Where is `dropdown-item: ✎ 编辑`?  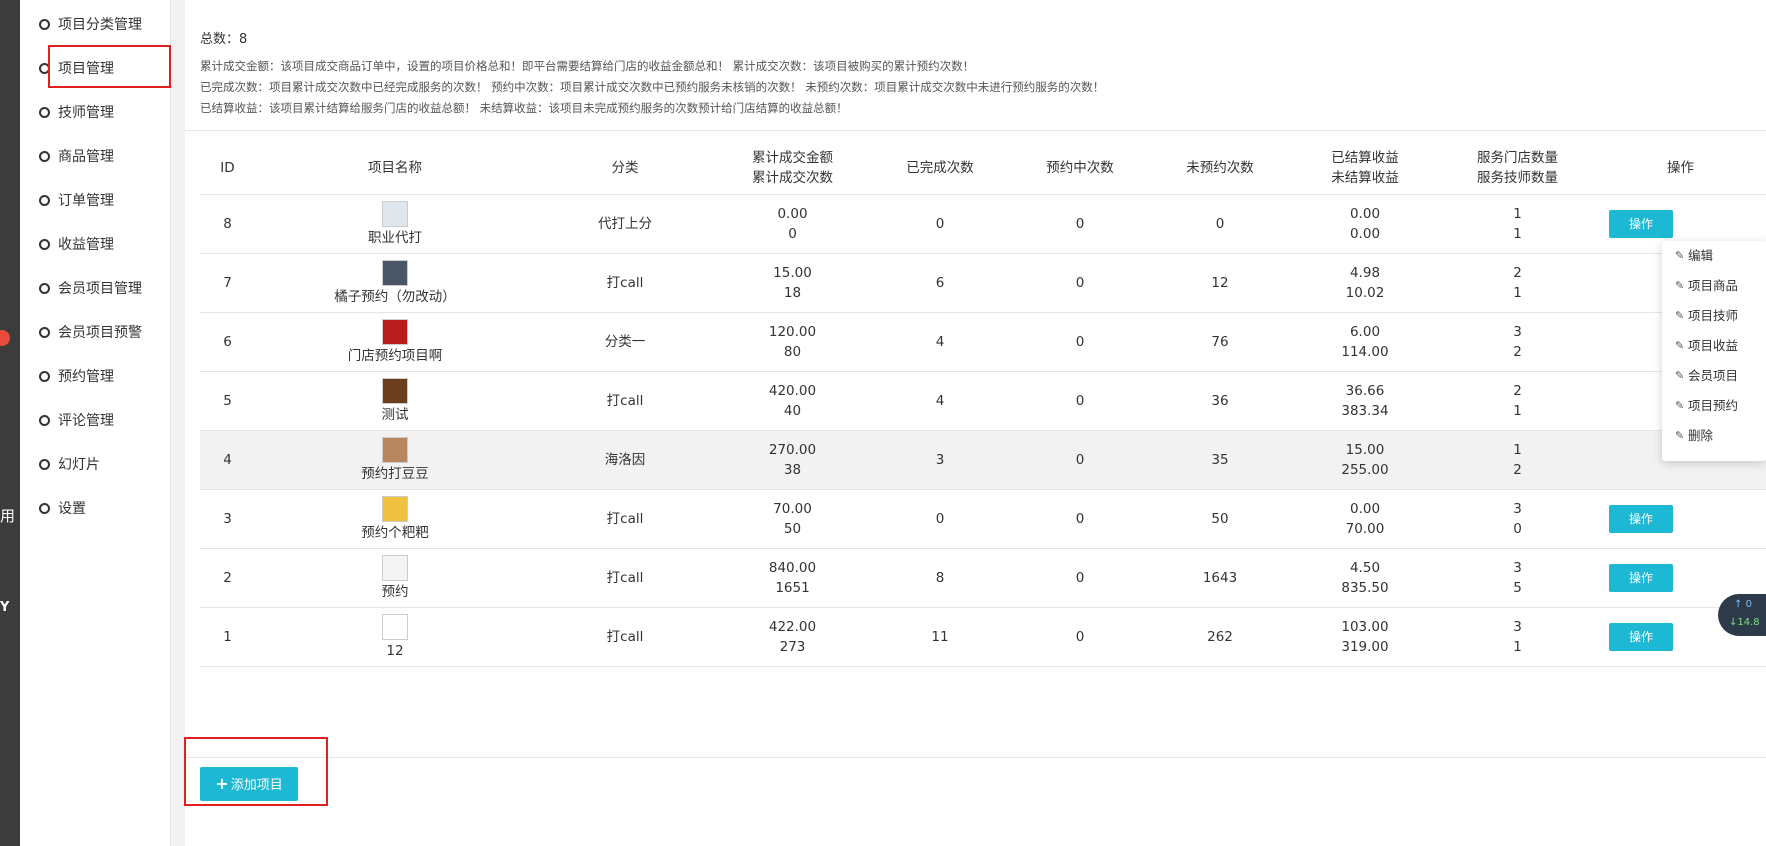 dropdown-item: ✎ 编辑 is located at coordinates (1714, 256).